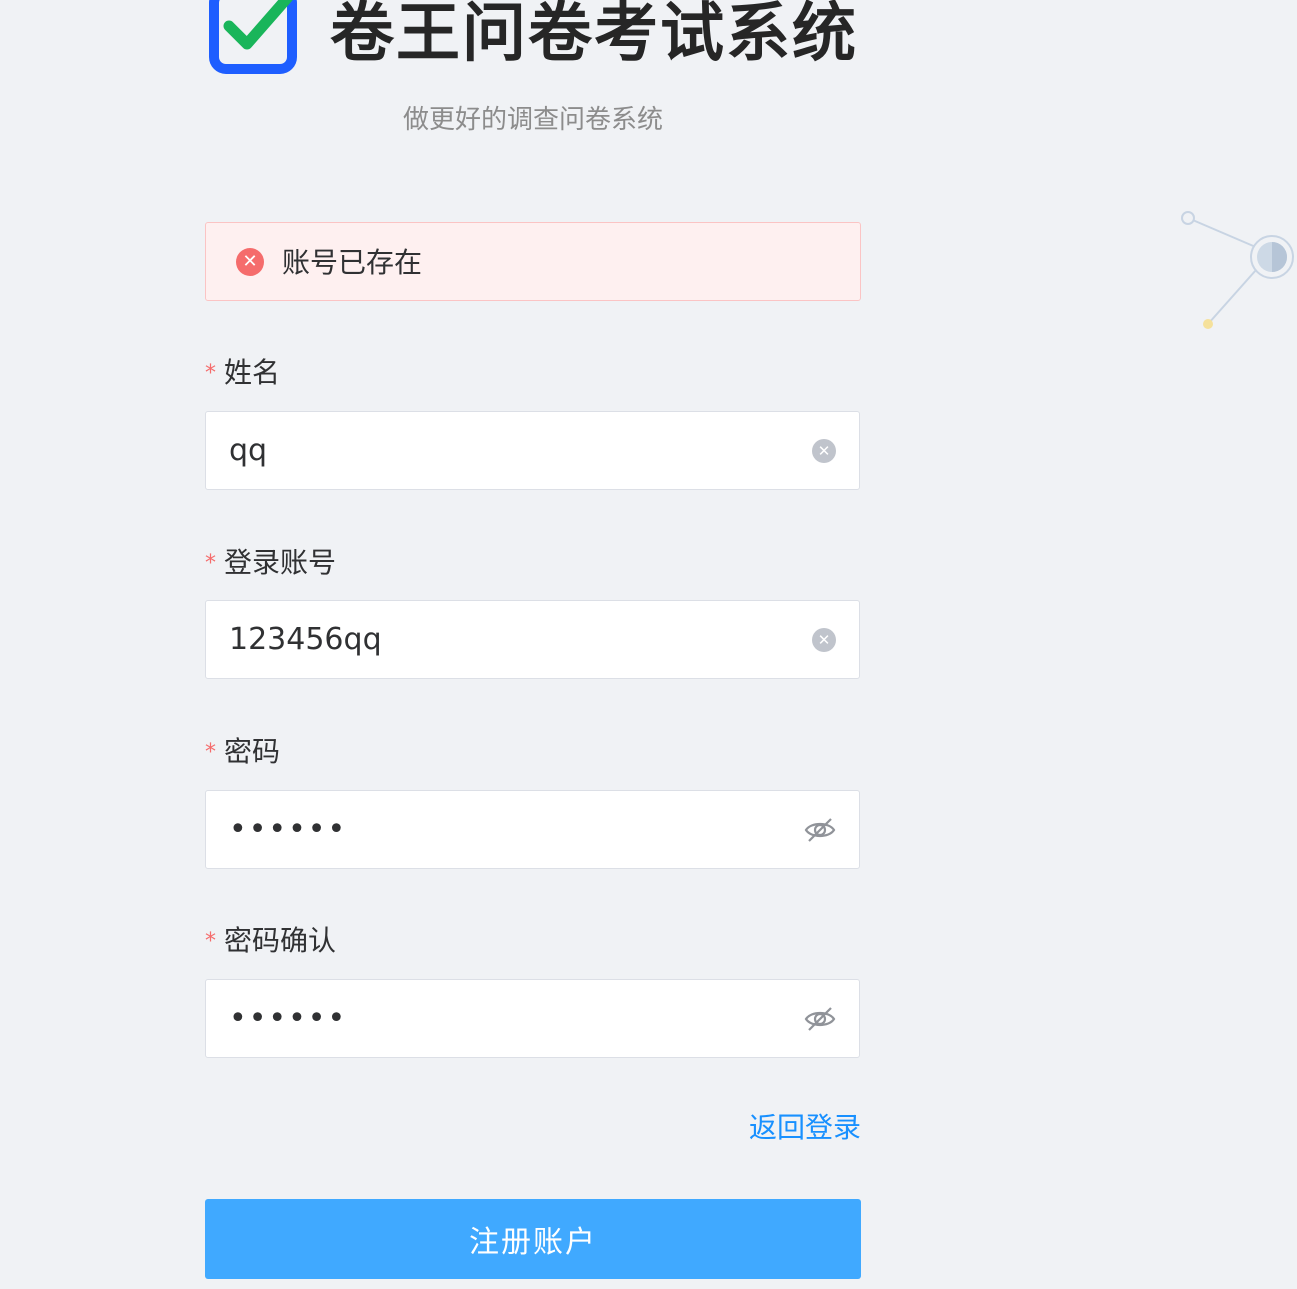 This screenshot has width=1297, height=1289. What do you see at coordinates (509, 639) in the screenshot?
I see `account-input` at bounding box center [509, 639].